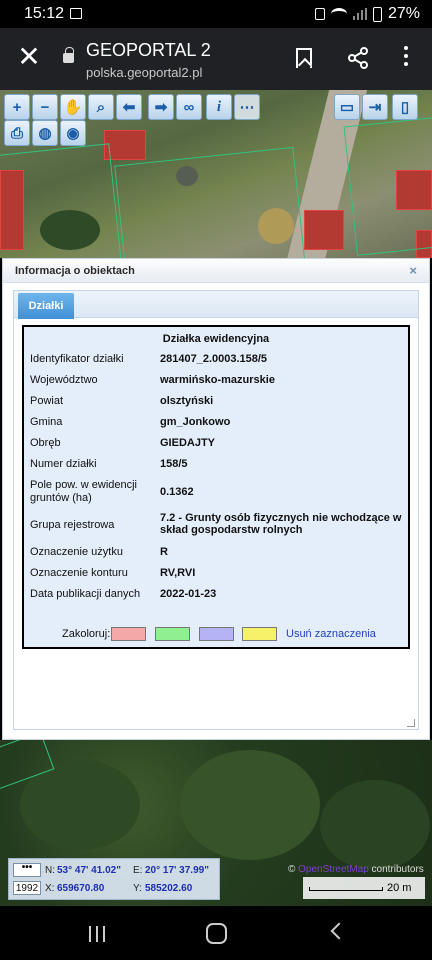  What do you see at coordinates (128, 634) in the screenshot?
I see `color-swatch-red` at bounding box center [128, 634].